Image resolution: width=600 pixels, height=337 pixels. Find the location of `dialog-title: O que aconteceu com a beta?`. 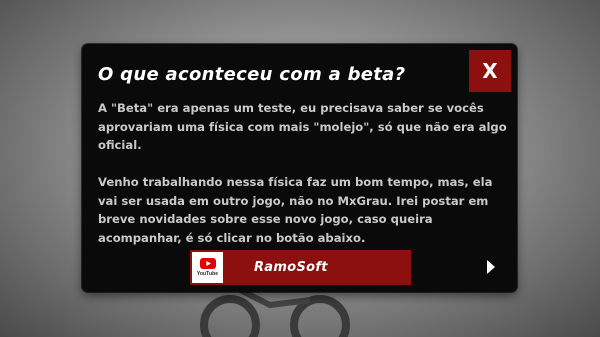

dialog-title: O que aconteceu com a beta? is located at coordinates (252, 74).